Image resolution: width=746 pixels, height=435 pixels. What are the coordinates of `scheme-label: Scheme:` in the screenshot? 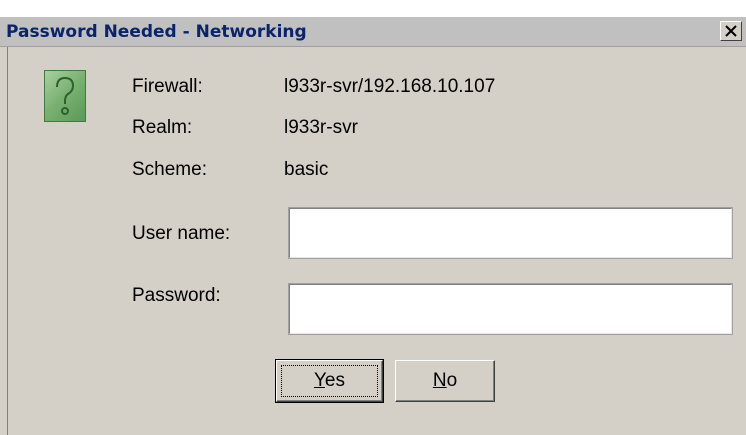 It's located at (169, 169).